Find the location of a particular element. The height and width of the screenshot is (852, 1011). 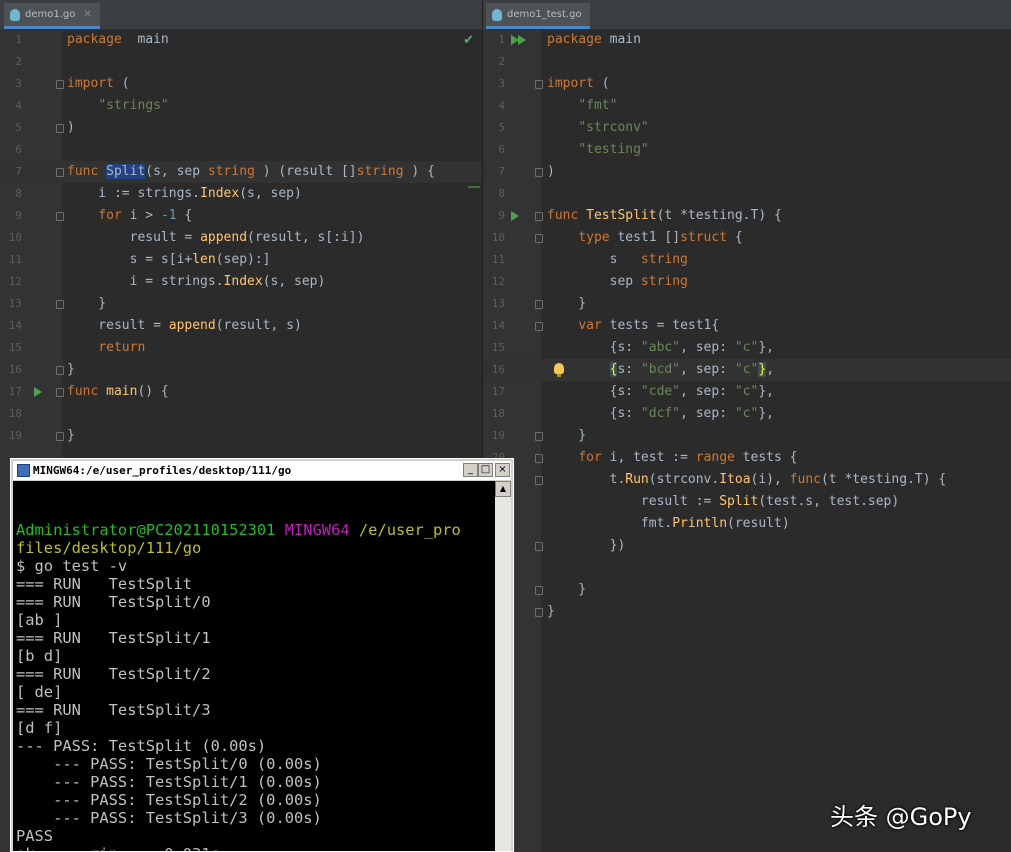

code-line: 10 type test1 []struct { is located at coordinates (747, 238).